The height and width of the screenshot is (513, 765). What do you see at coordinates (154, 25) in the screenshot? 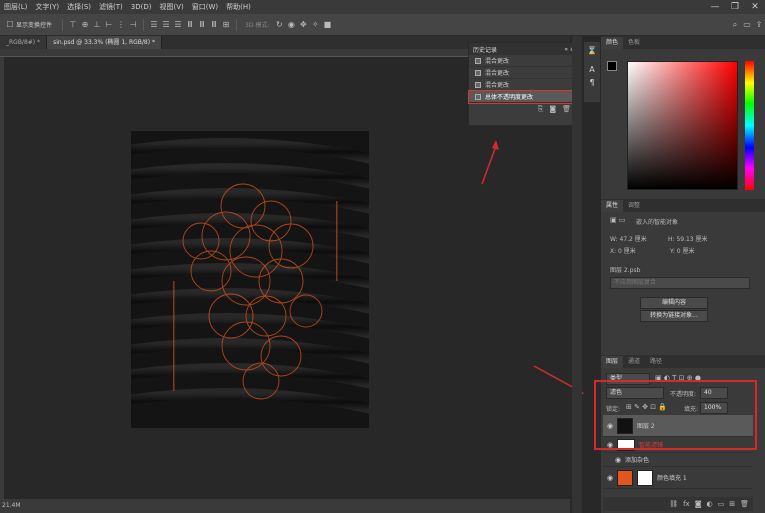
I see `distribute-top-icon: ☰` at bounding box center [154, 25].